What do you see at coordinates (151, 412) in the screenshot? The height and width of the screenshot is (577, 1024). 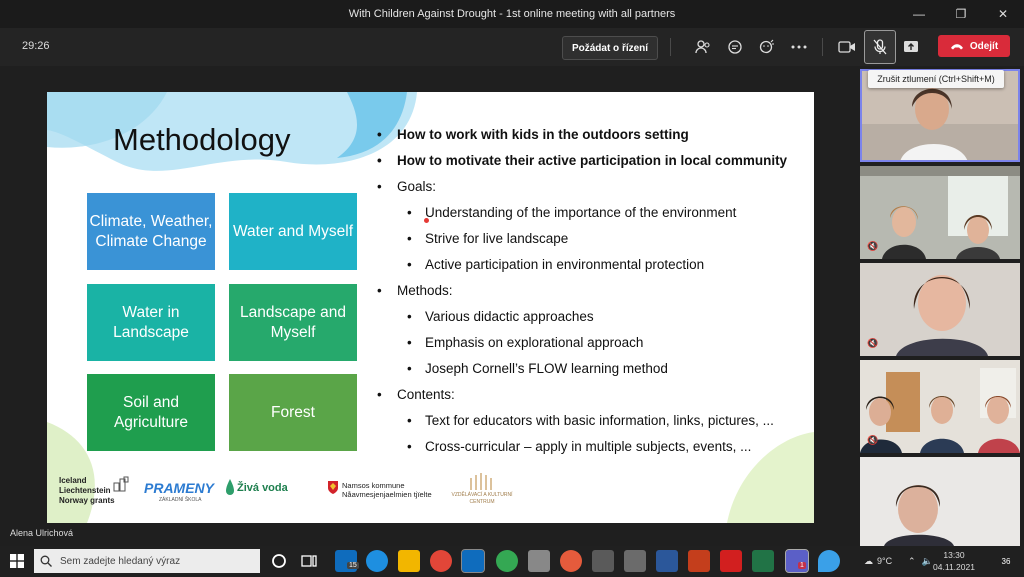 I see `topic-tile: Soil and Agriculture` at bounding box center [151, 412].